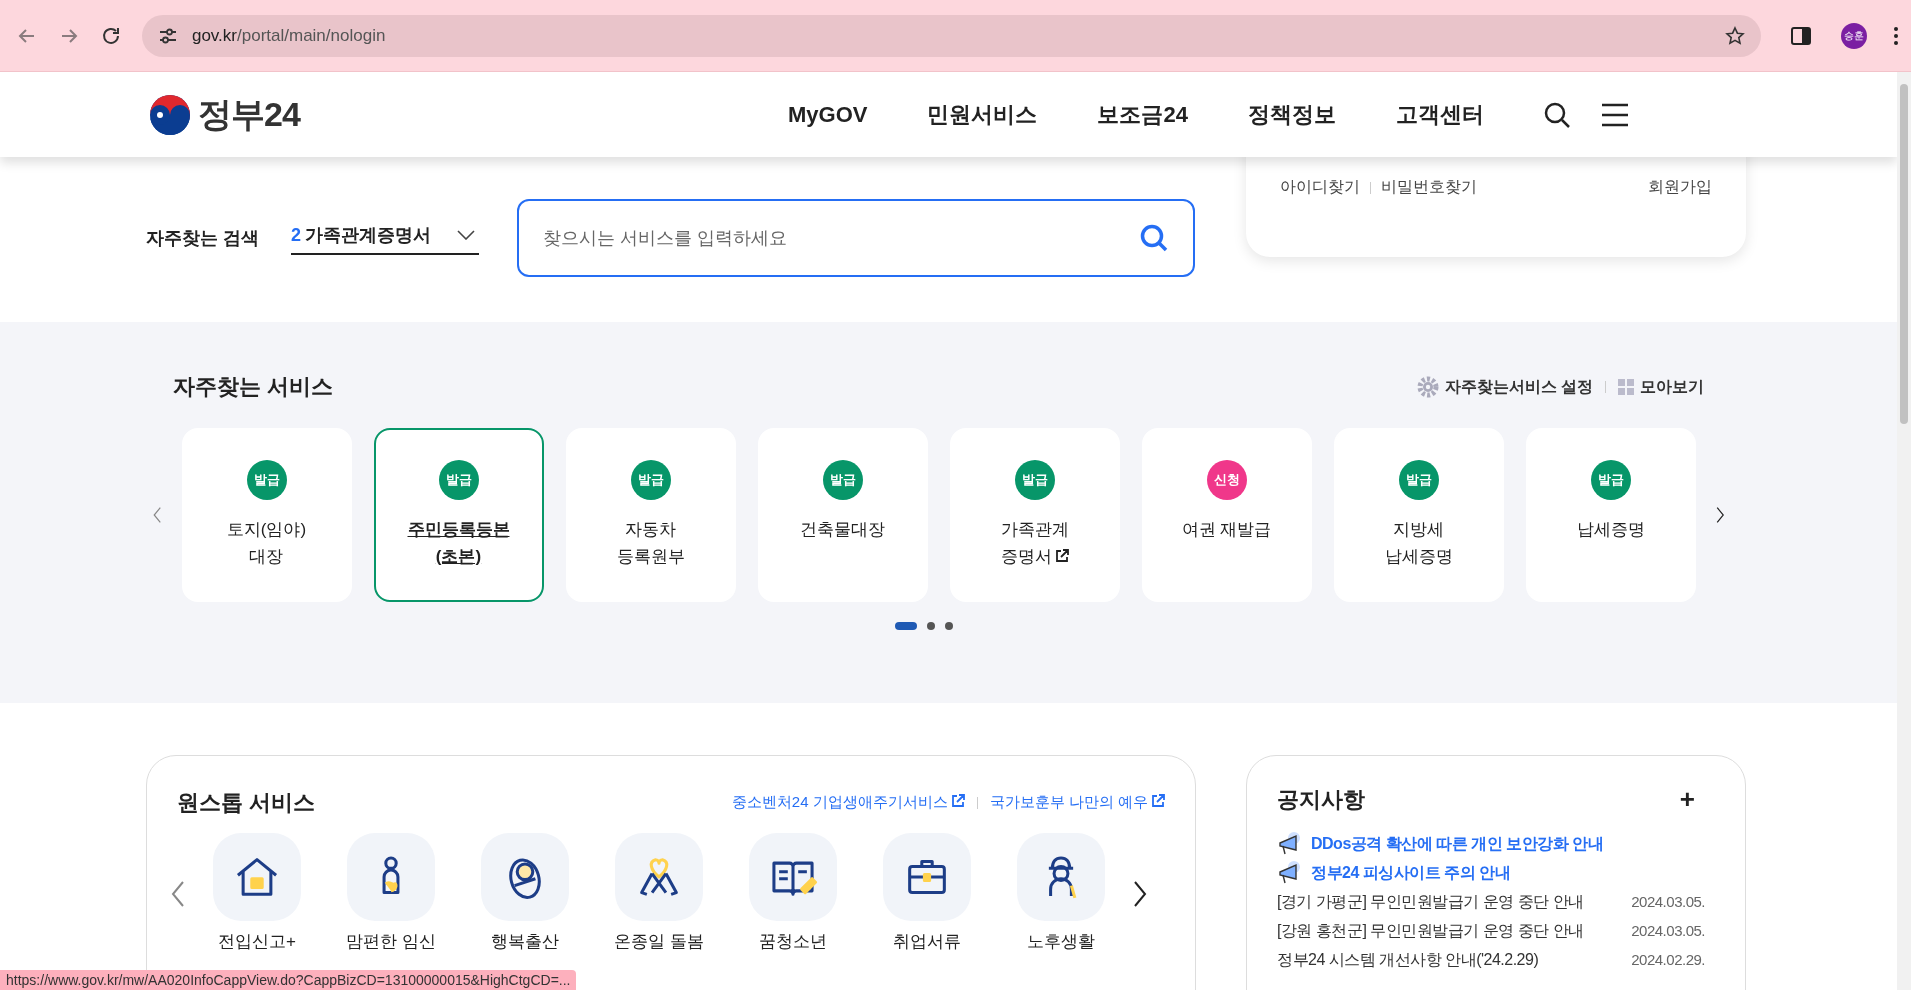 Image resolution: width=1911 pixels, height=990 pixels. Describe the element at coordinates (1626, 386) in the screenshot. I see `grid-icon` at that location.